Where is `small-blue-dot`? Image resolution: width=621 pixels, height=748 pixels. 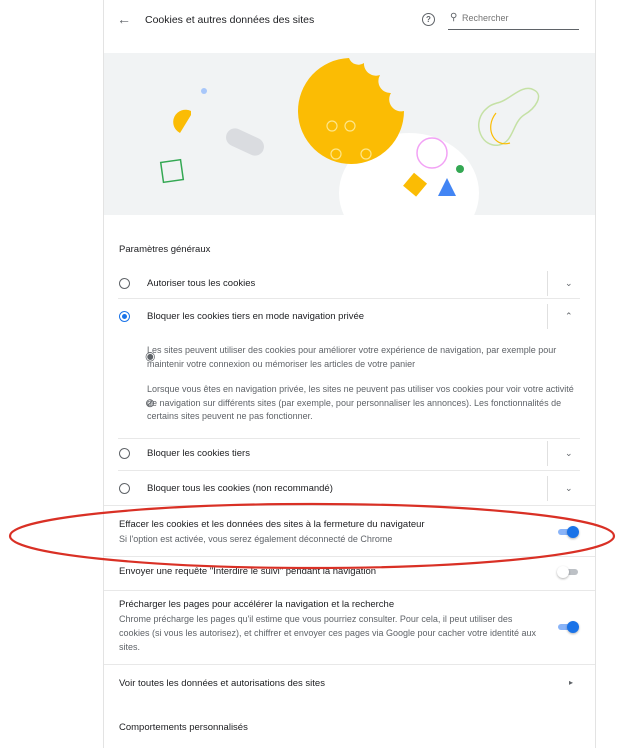
small-blue-dot is located at coordinates (204, 91).